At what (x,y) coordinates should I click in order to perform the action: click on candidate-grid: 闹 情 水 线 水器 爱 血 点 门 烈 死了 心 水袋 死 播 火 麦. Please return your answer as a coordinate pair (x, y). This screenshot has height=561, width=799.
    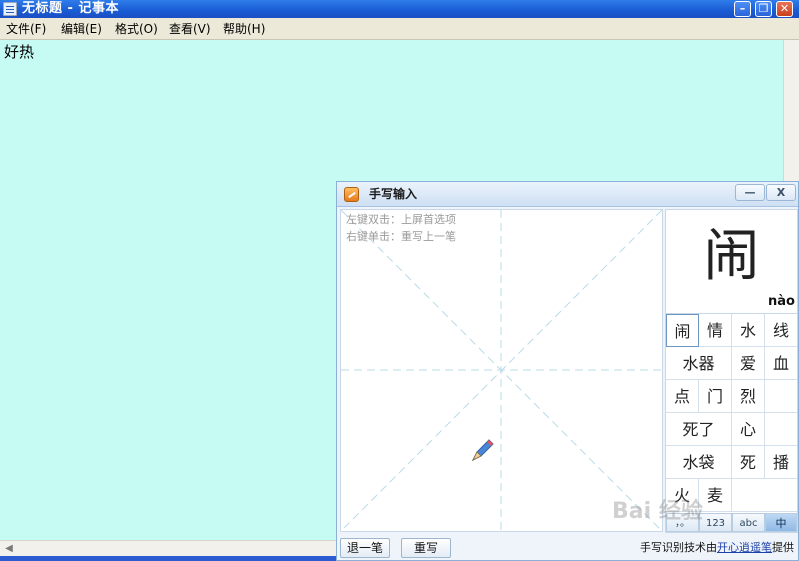
    Looking at the image, I should click on (731, 412).